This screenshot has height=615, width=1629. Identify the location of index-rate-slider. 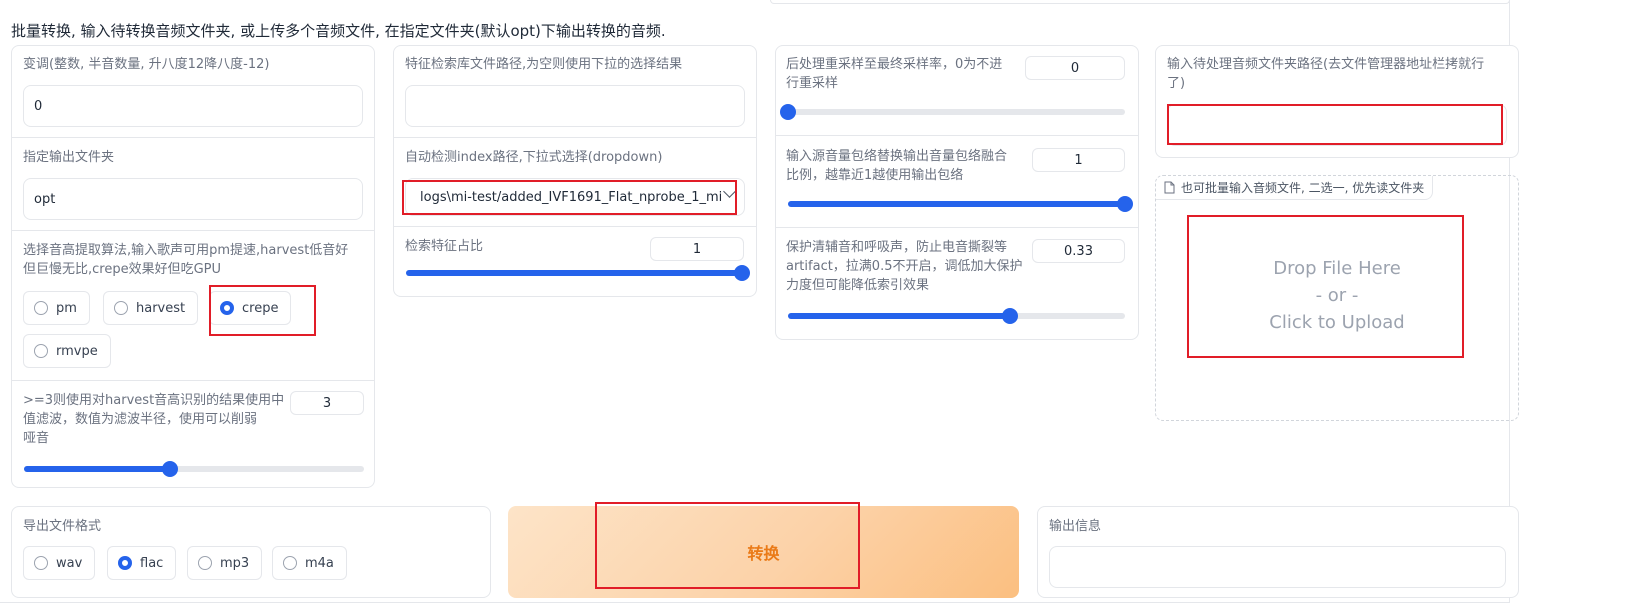
(578, 273).